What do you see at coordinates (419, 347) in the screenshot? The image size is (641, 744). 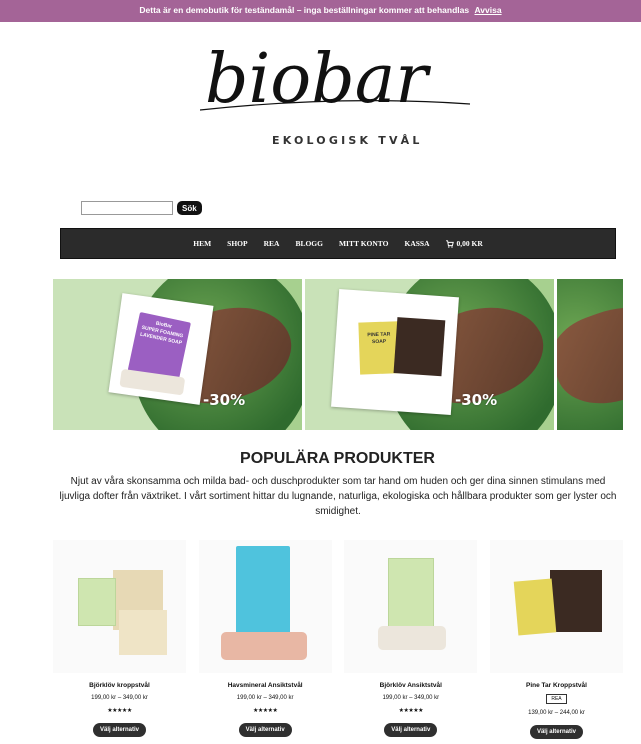 I see `dark-soap-stack` at bounding box center [419, 347].